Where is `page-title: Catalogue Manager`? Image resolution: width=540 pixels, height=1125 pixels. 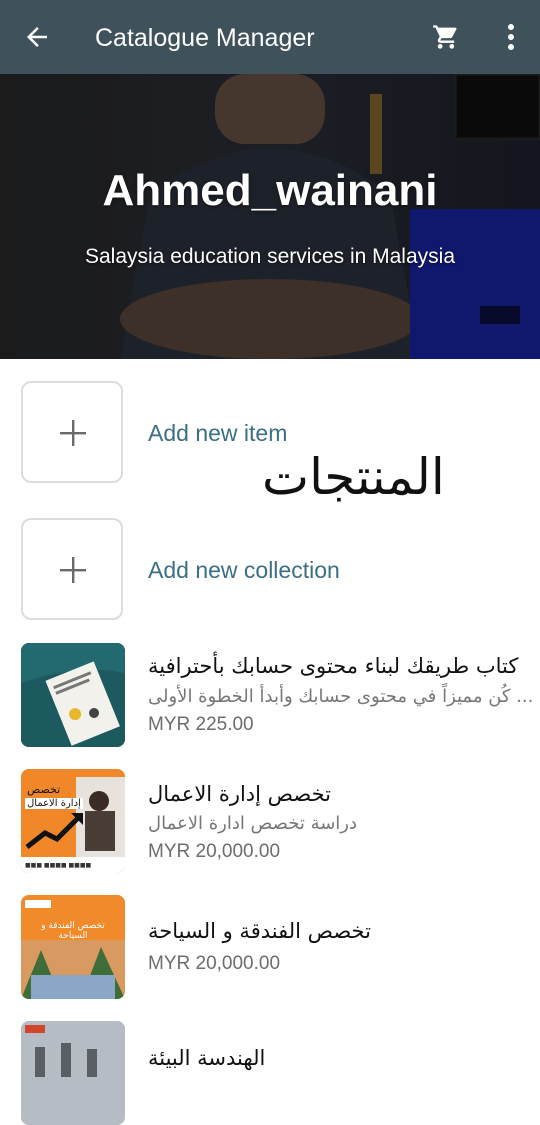
page-title: Catalogue Manager is located at coordinates (205, 38).